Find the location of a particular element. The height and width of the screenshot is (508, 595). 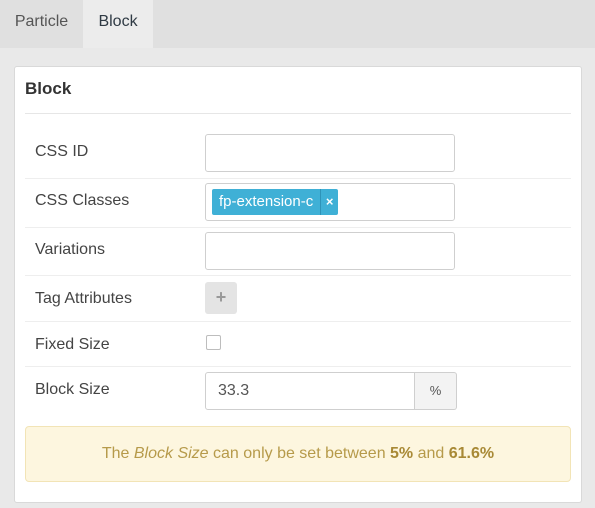

notice-field: Block Size is located at coordinates (171, 453).